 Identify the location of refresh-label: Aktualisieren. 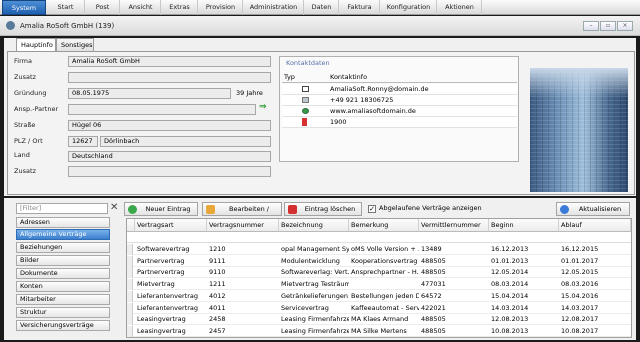
(600, 209).